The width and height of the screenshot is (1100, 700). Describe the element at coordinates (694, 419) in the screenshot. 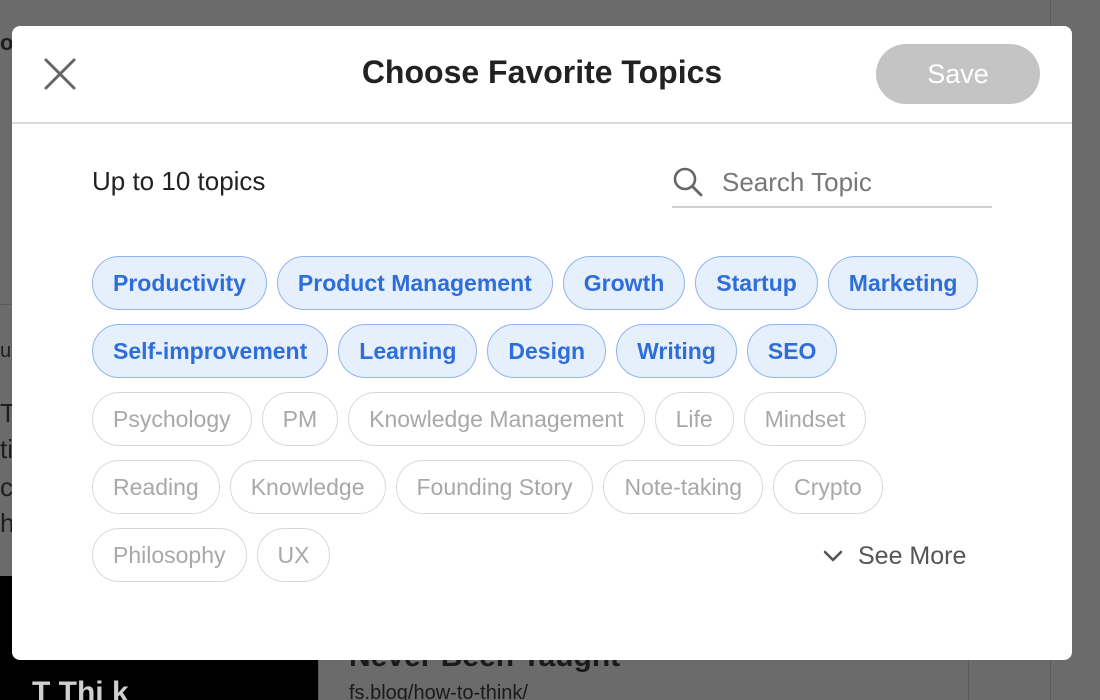

I see `topic-chip-life: Life` at that location.